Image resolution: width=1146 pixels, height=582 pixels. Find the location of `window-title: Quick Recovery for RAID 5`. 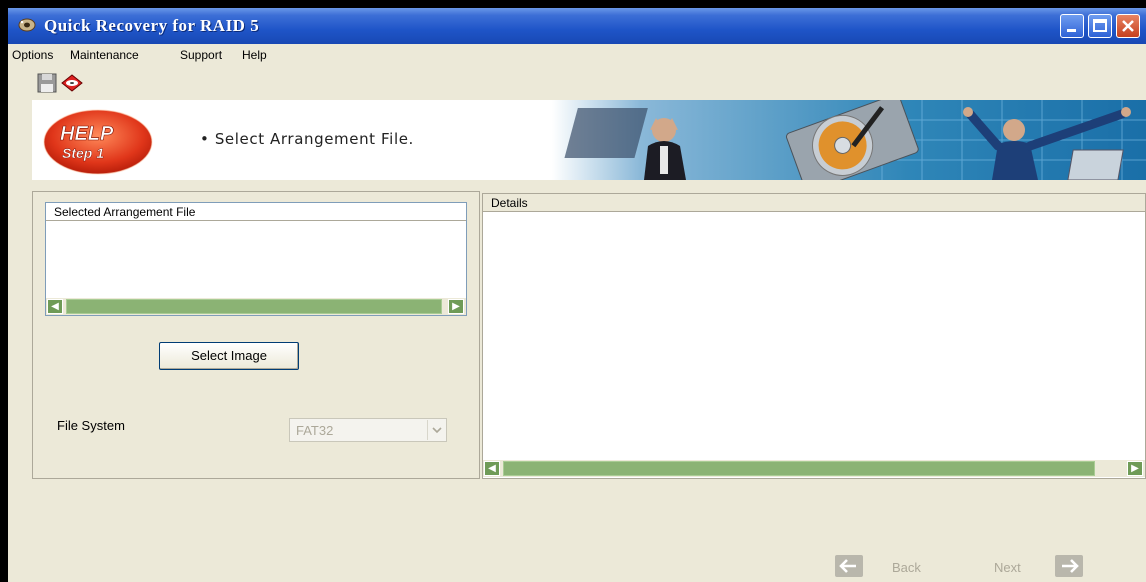

window-title: Quick Recovery for RAID 5 is located at coordinates (152, 25).